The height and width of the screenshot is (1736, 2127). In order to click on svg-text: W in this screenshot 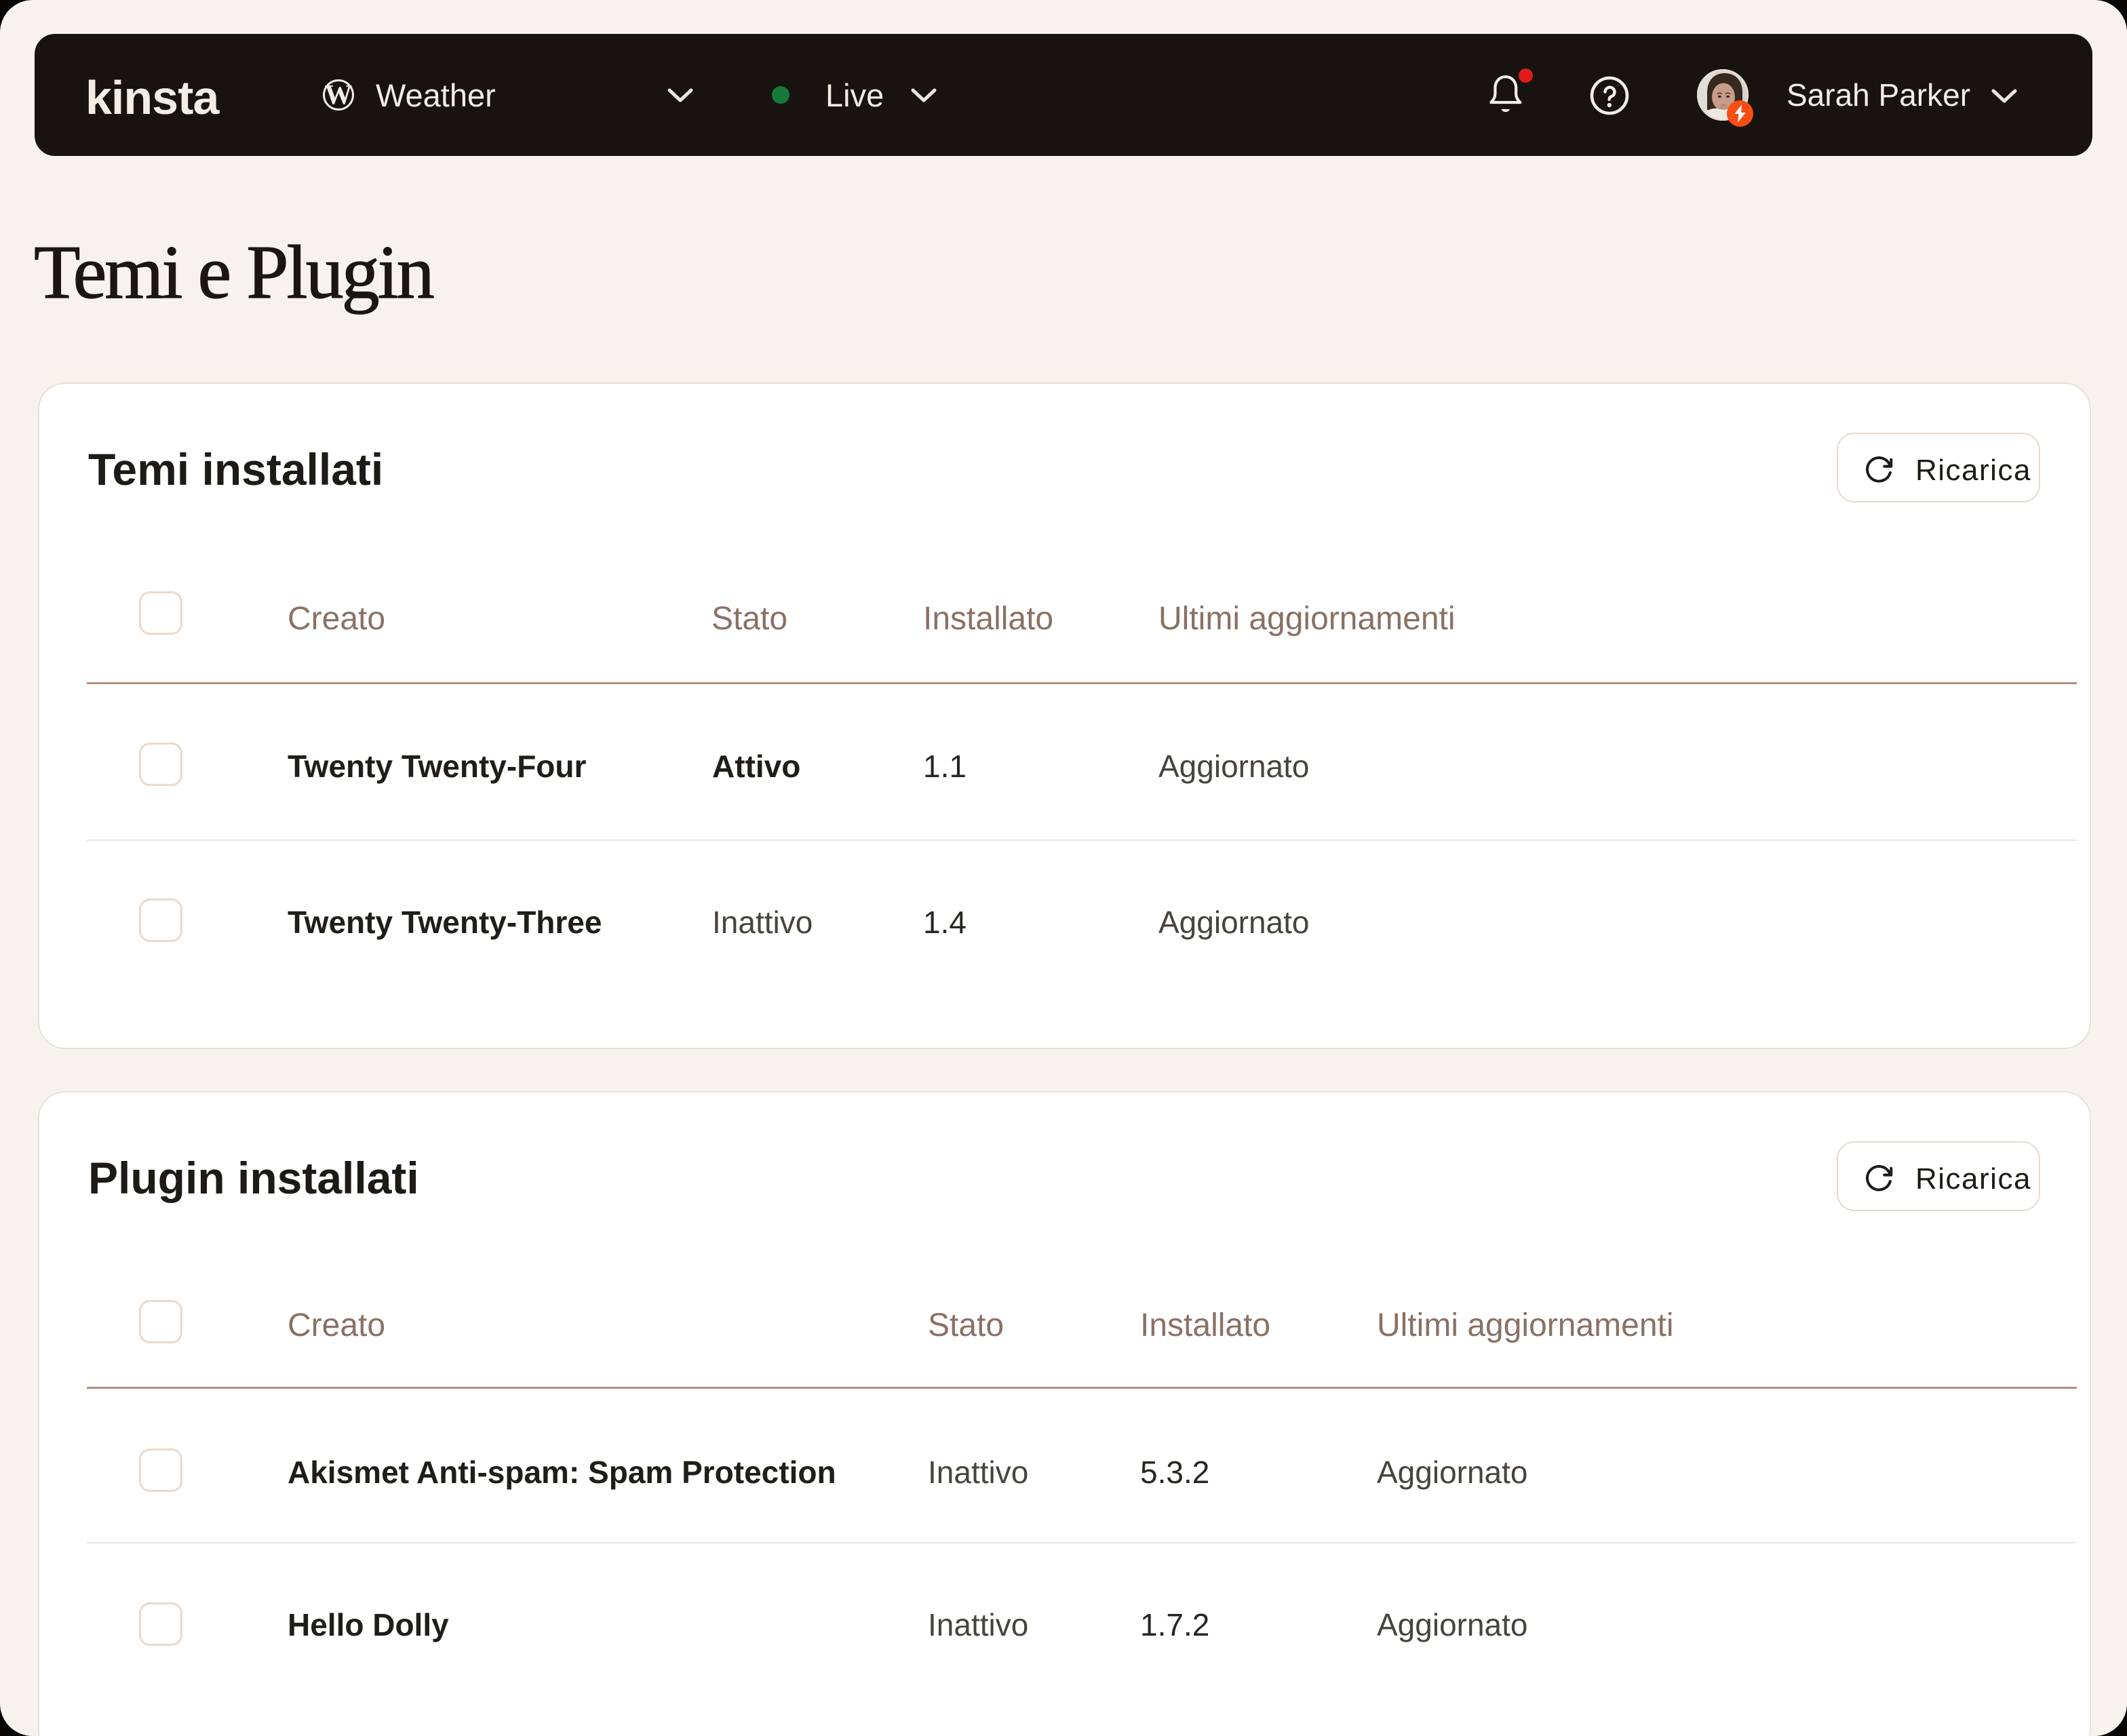, I will do `click(339, 95)`.